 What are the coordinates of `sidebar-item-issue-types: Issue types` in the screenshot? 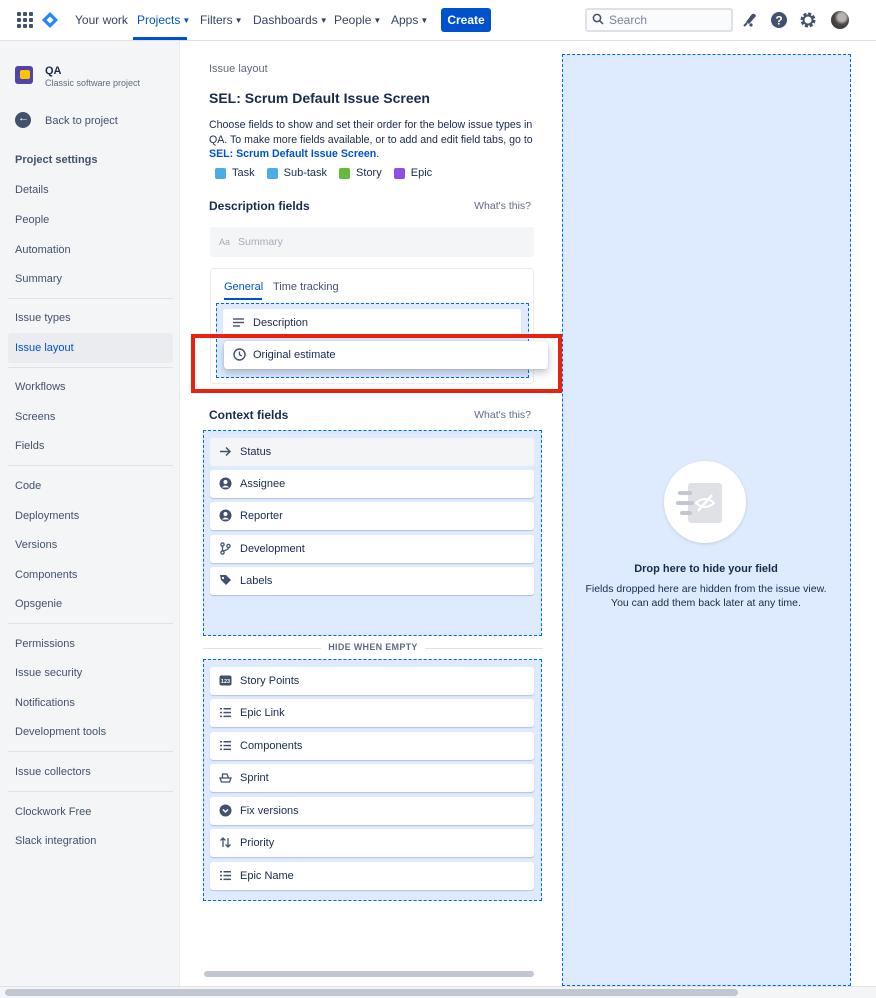 It's located at (90, 318).